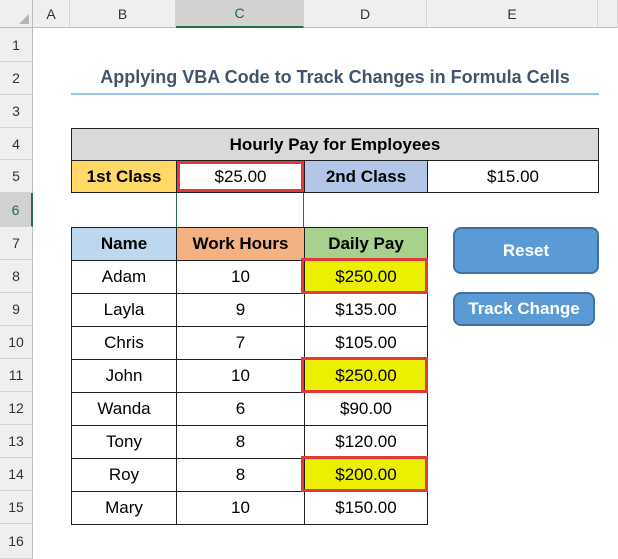 The height and width of the screenshot is (559, 618). Describe the element at coordinates (366, 310) in the screenshot. I see `daily-pay-cell: $135.00` at that location.